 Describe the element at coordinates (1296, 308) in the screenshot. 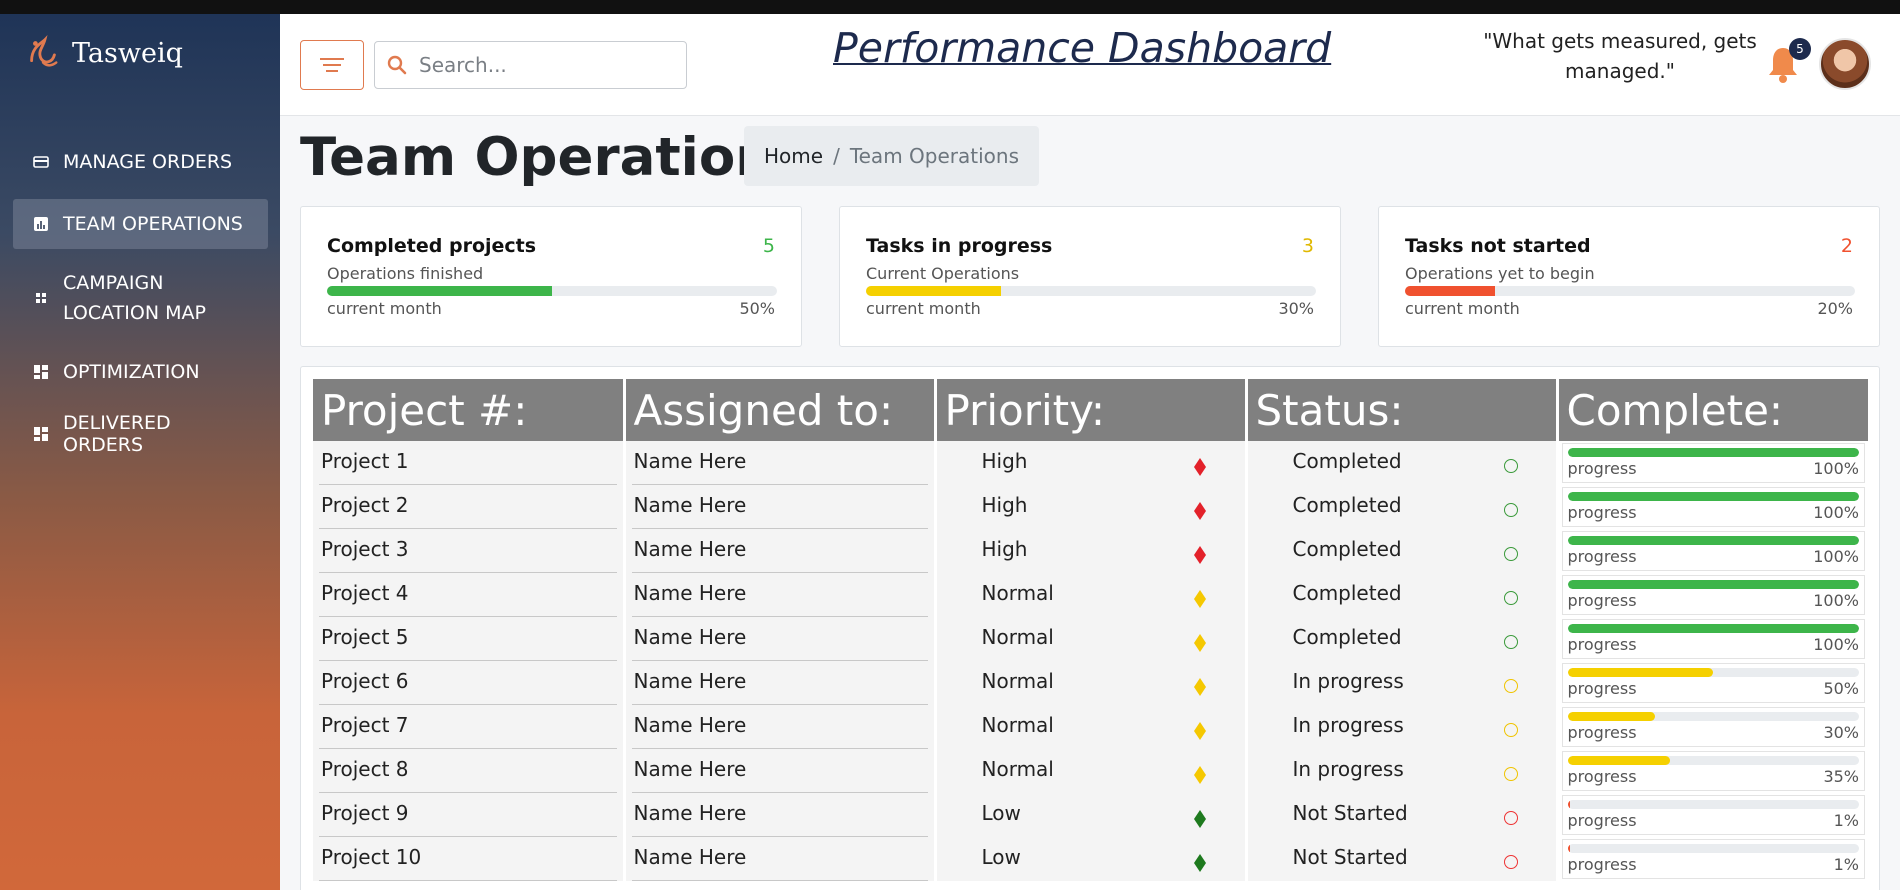

I see `card-percent: 30%` at that location.